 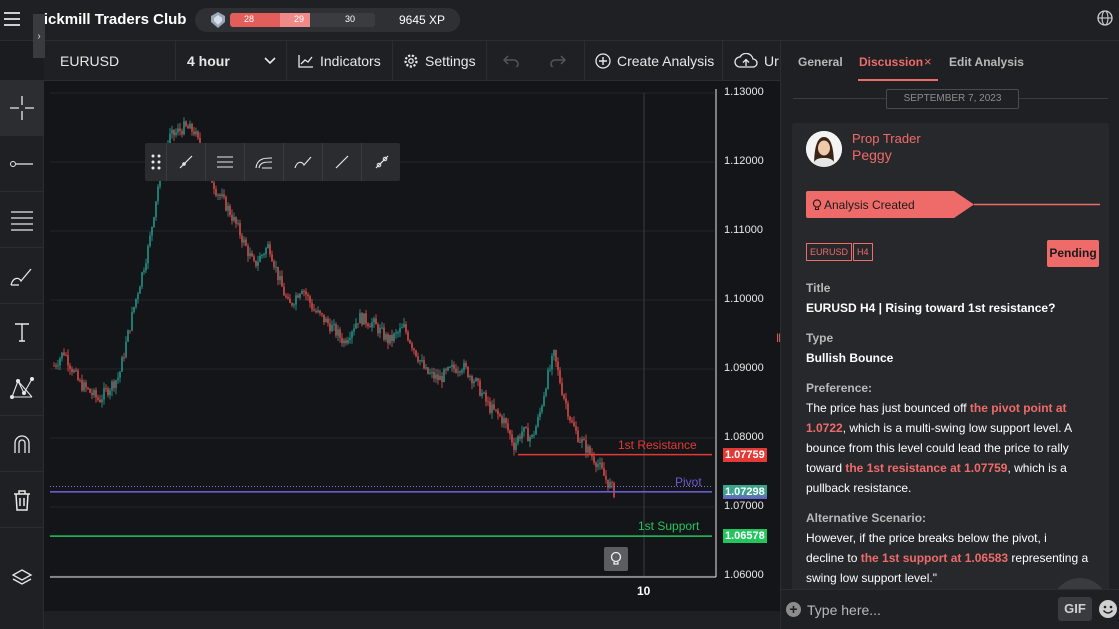 What do you see at coordinates (12, 19) in the screenshot?
I see `menu-icon` at bounding box center [12, 19].